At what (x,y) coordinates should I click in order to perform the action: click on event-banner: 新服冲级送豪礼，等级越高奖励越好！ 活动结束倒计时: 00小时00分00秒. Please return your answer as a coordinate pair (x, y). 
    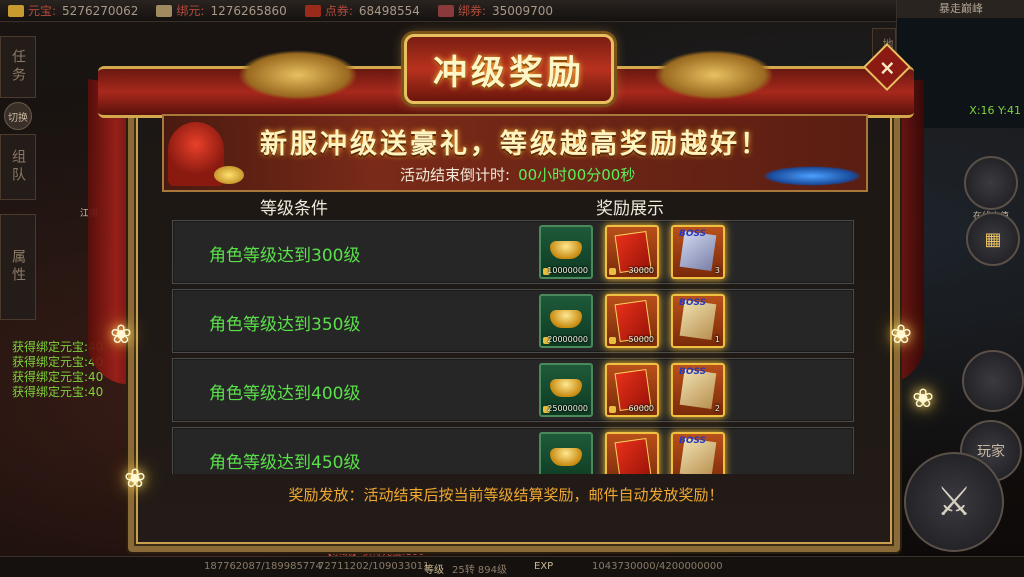
    Looking at the image, I should click on (515, 153).